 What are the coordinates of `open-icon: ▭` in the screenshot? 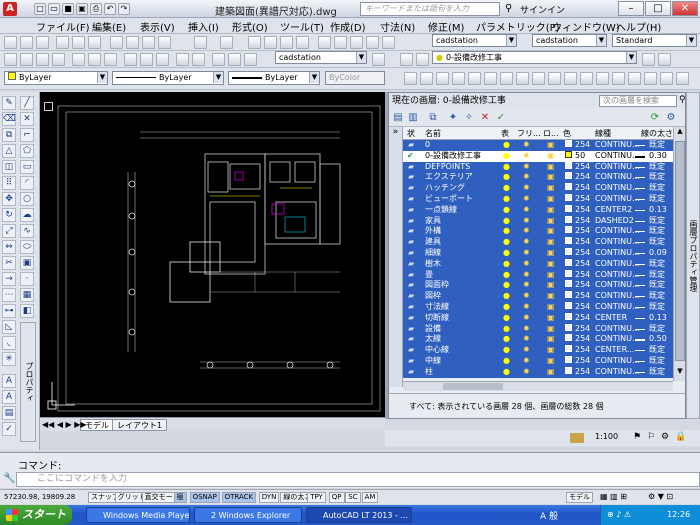 It's located at (54, 9).